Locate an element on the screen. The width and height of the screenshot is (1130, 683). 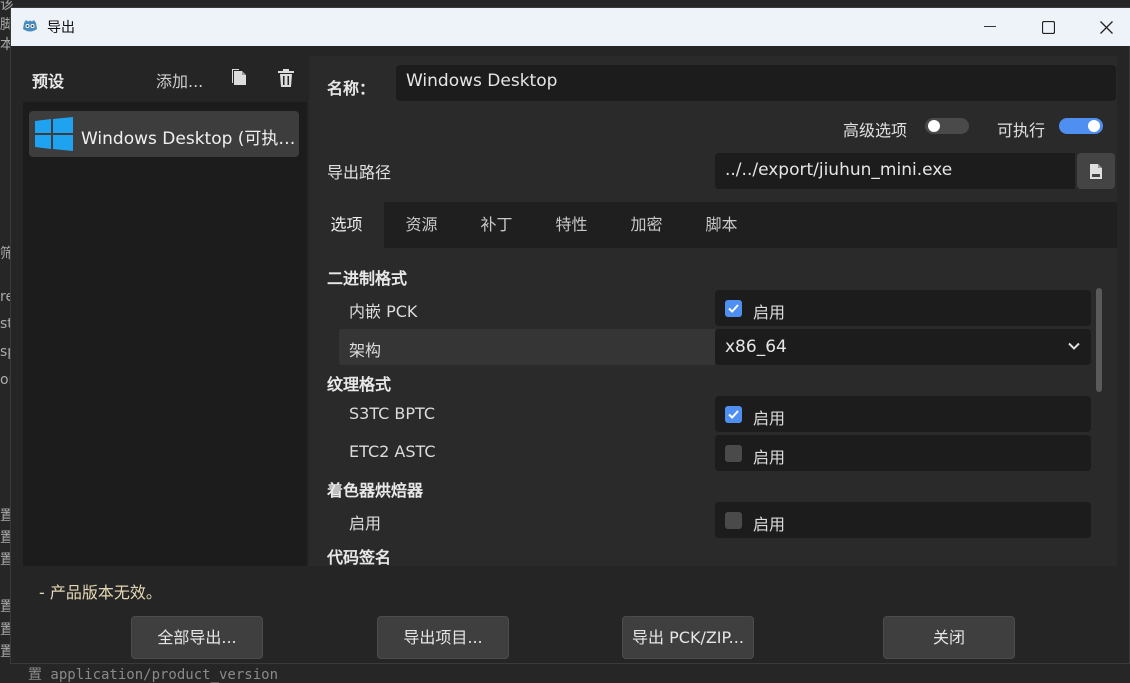
background-bottom-text: 置 application/product_version is located at coordinates (153, 675).